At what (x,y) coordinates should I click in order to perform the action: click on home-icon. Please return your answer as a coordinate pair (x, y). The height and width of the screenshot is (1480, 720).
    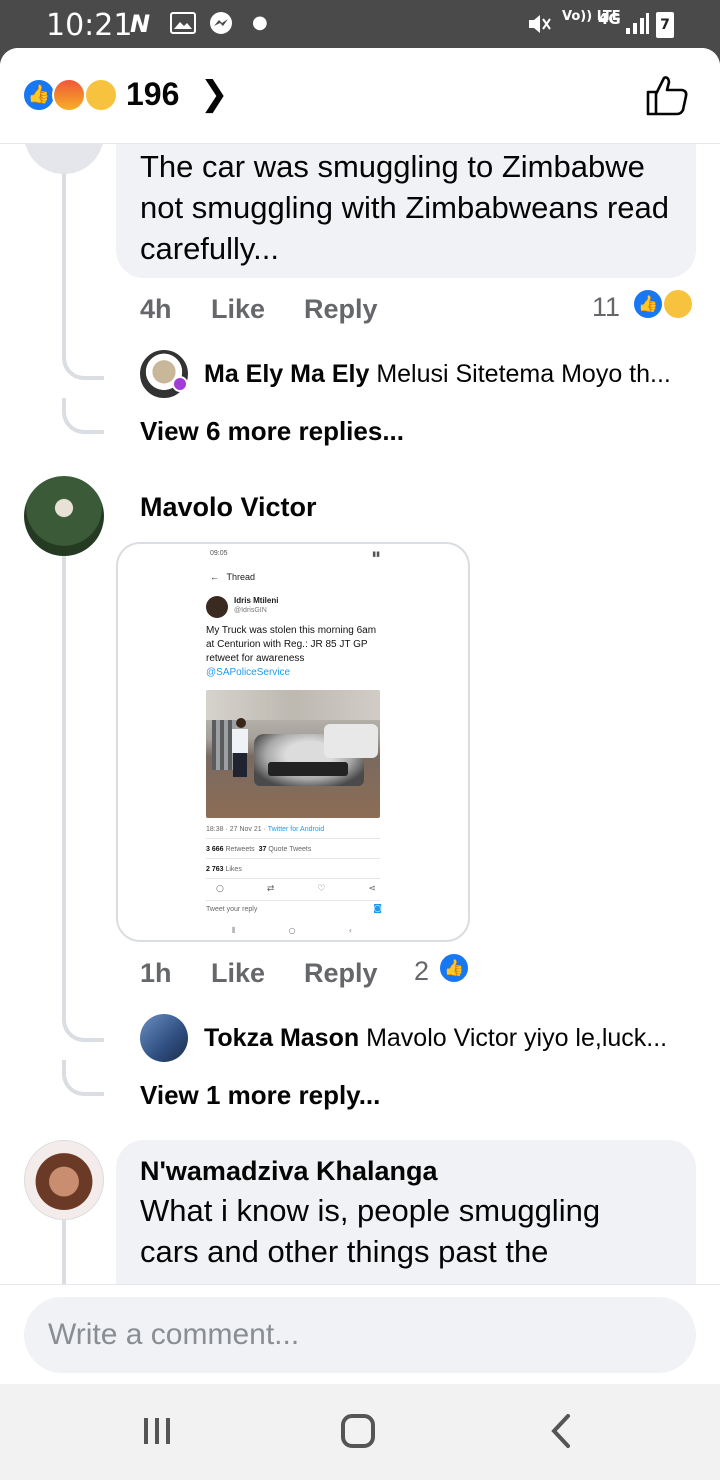
    Looking at the image, I should click on (358, 1431).